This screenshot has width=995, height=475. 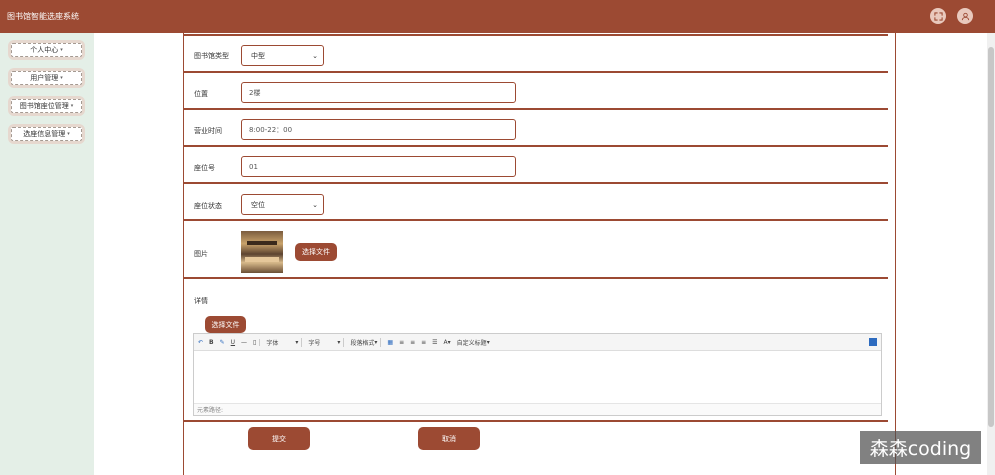 I want to click on seat-number-value: 01, so click(x=253, y=166).